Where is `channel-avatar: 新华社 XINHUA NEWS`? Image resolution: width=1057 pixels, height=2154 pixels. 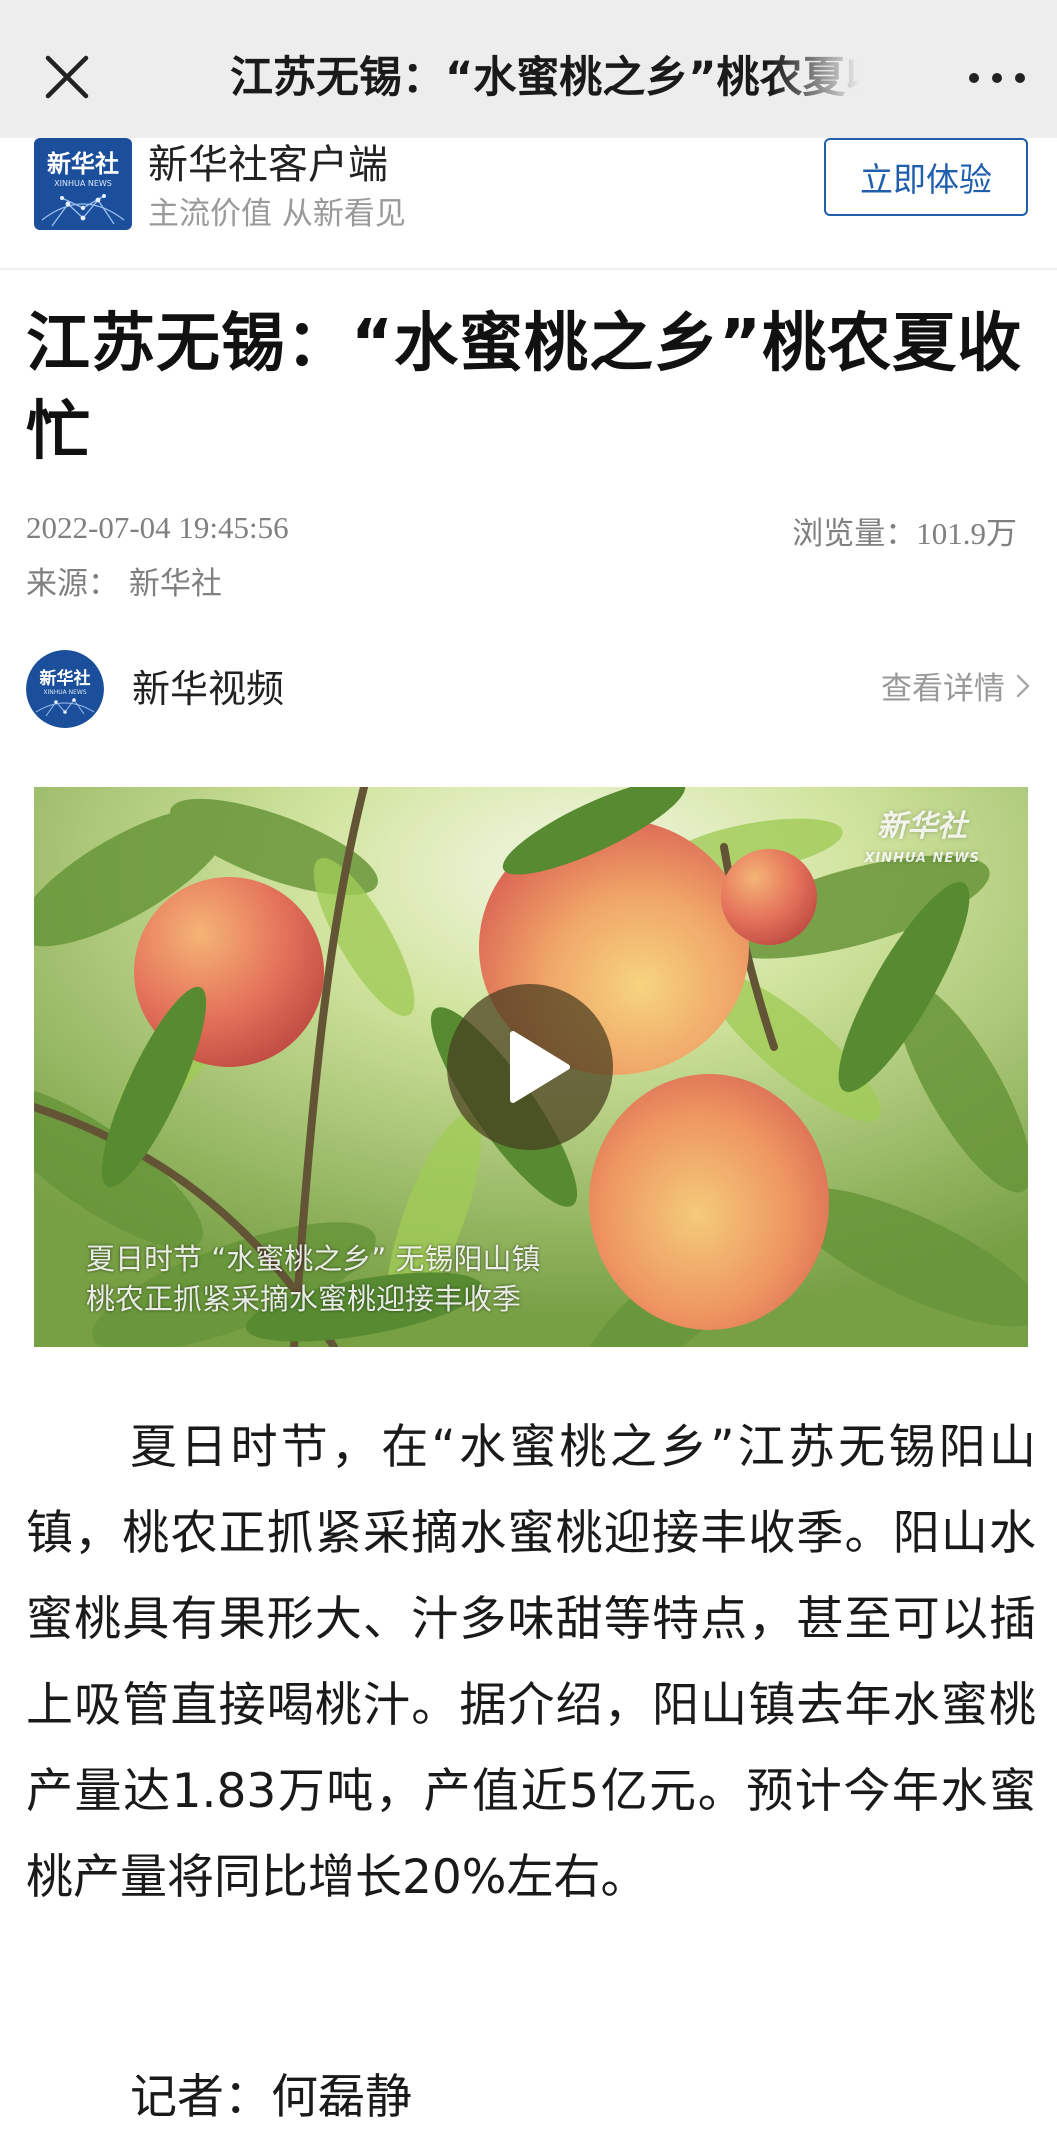
channel-avatar: 新华社 XINHUA NEWS is located at coordinates (65, 689).